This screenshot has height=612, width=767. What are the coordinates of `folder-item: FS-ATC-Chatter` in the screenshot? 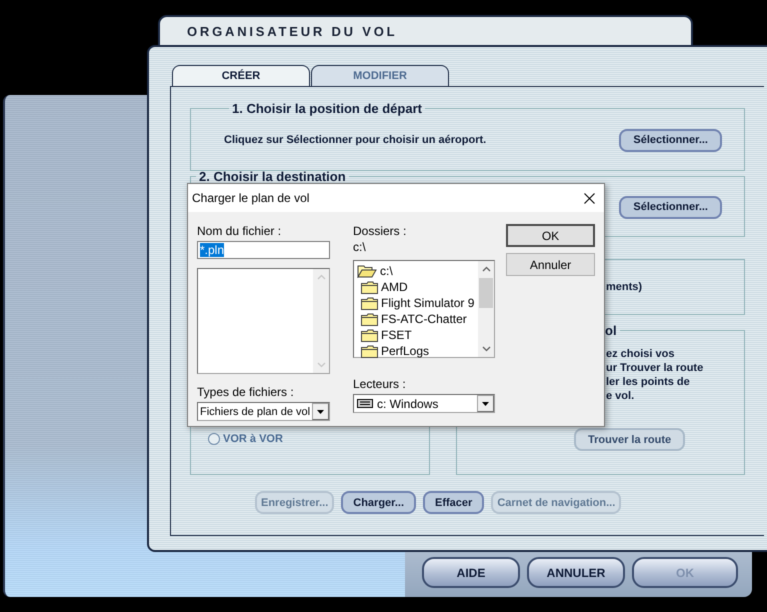 It's located at (417, 319).